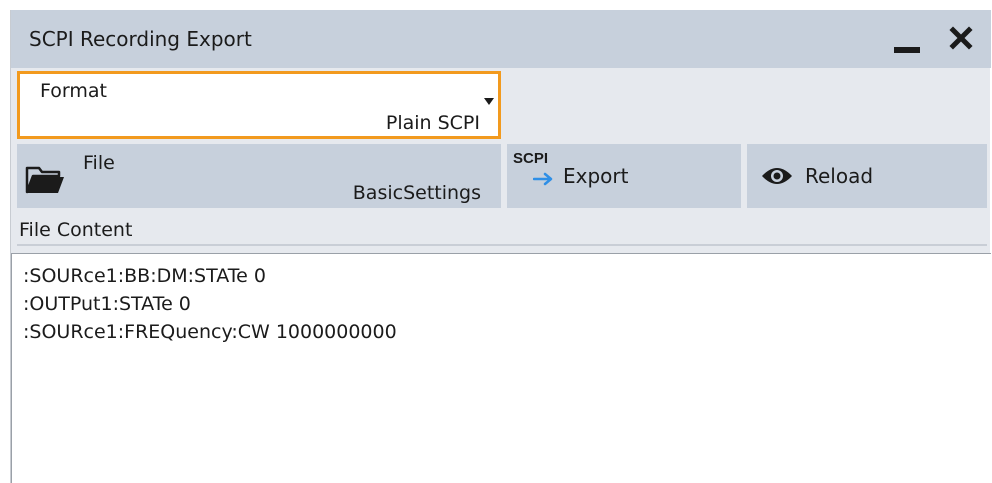 Image resolution: width=992 pixels, height=483 pixels. What do you see at coordinates (531, 158) in the screenshot?
I see `scpi-icon-text: SCPI` at bounding box center [531, 158].